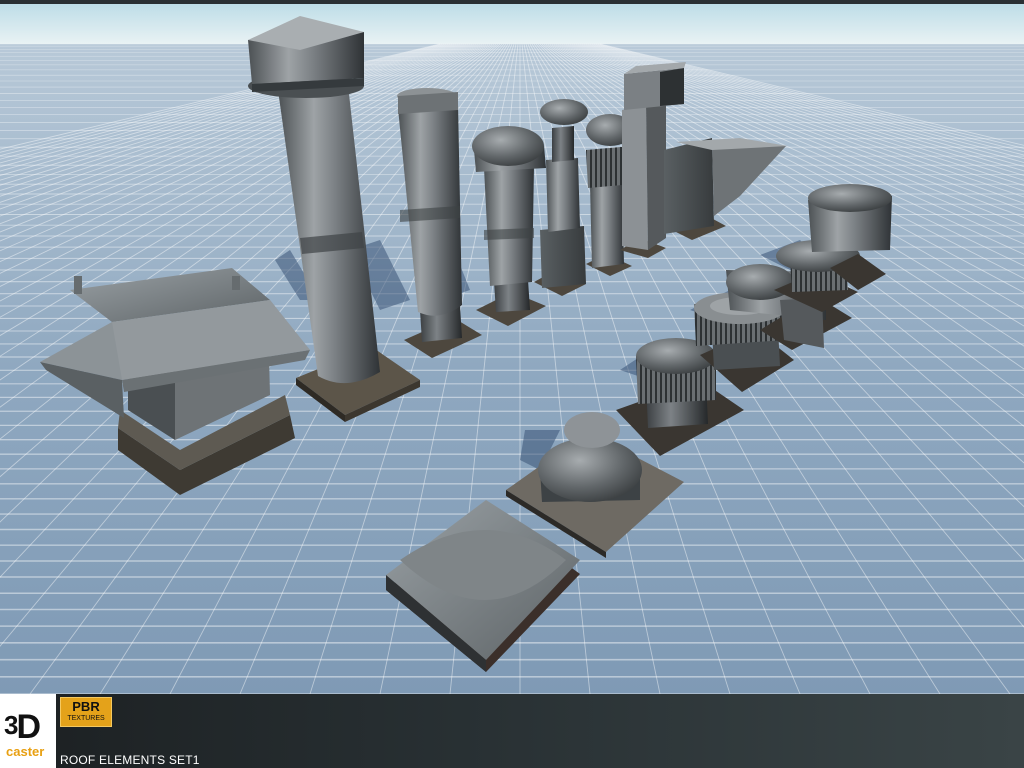 The height and width of the screenshot is (768, 1024). I want to click on 3d-caster-logo: 3D caster, so click(28, 731).